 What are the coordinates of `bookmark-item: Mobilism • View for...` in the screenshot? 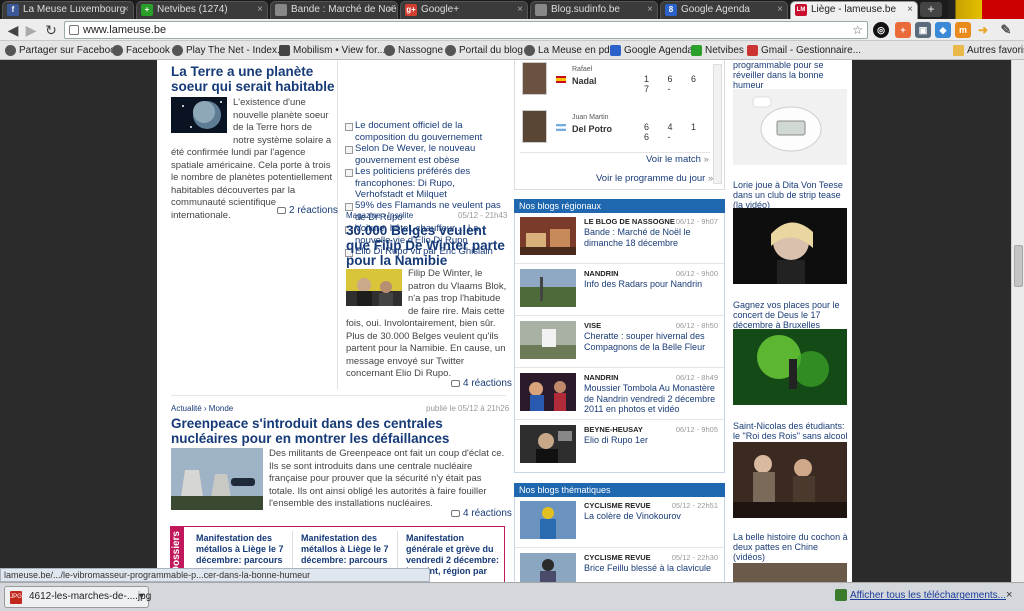 It's located at (331, 50).